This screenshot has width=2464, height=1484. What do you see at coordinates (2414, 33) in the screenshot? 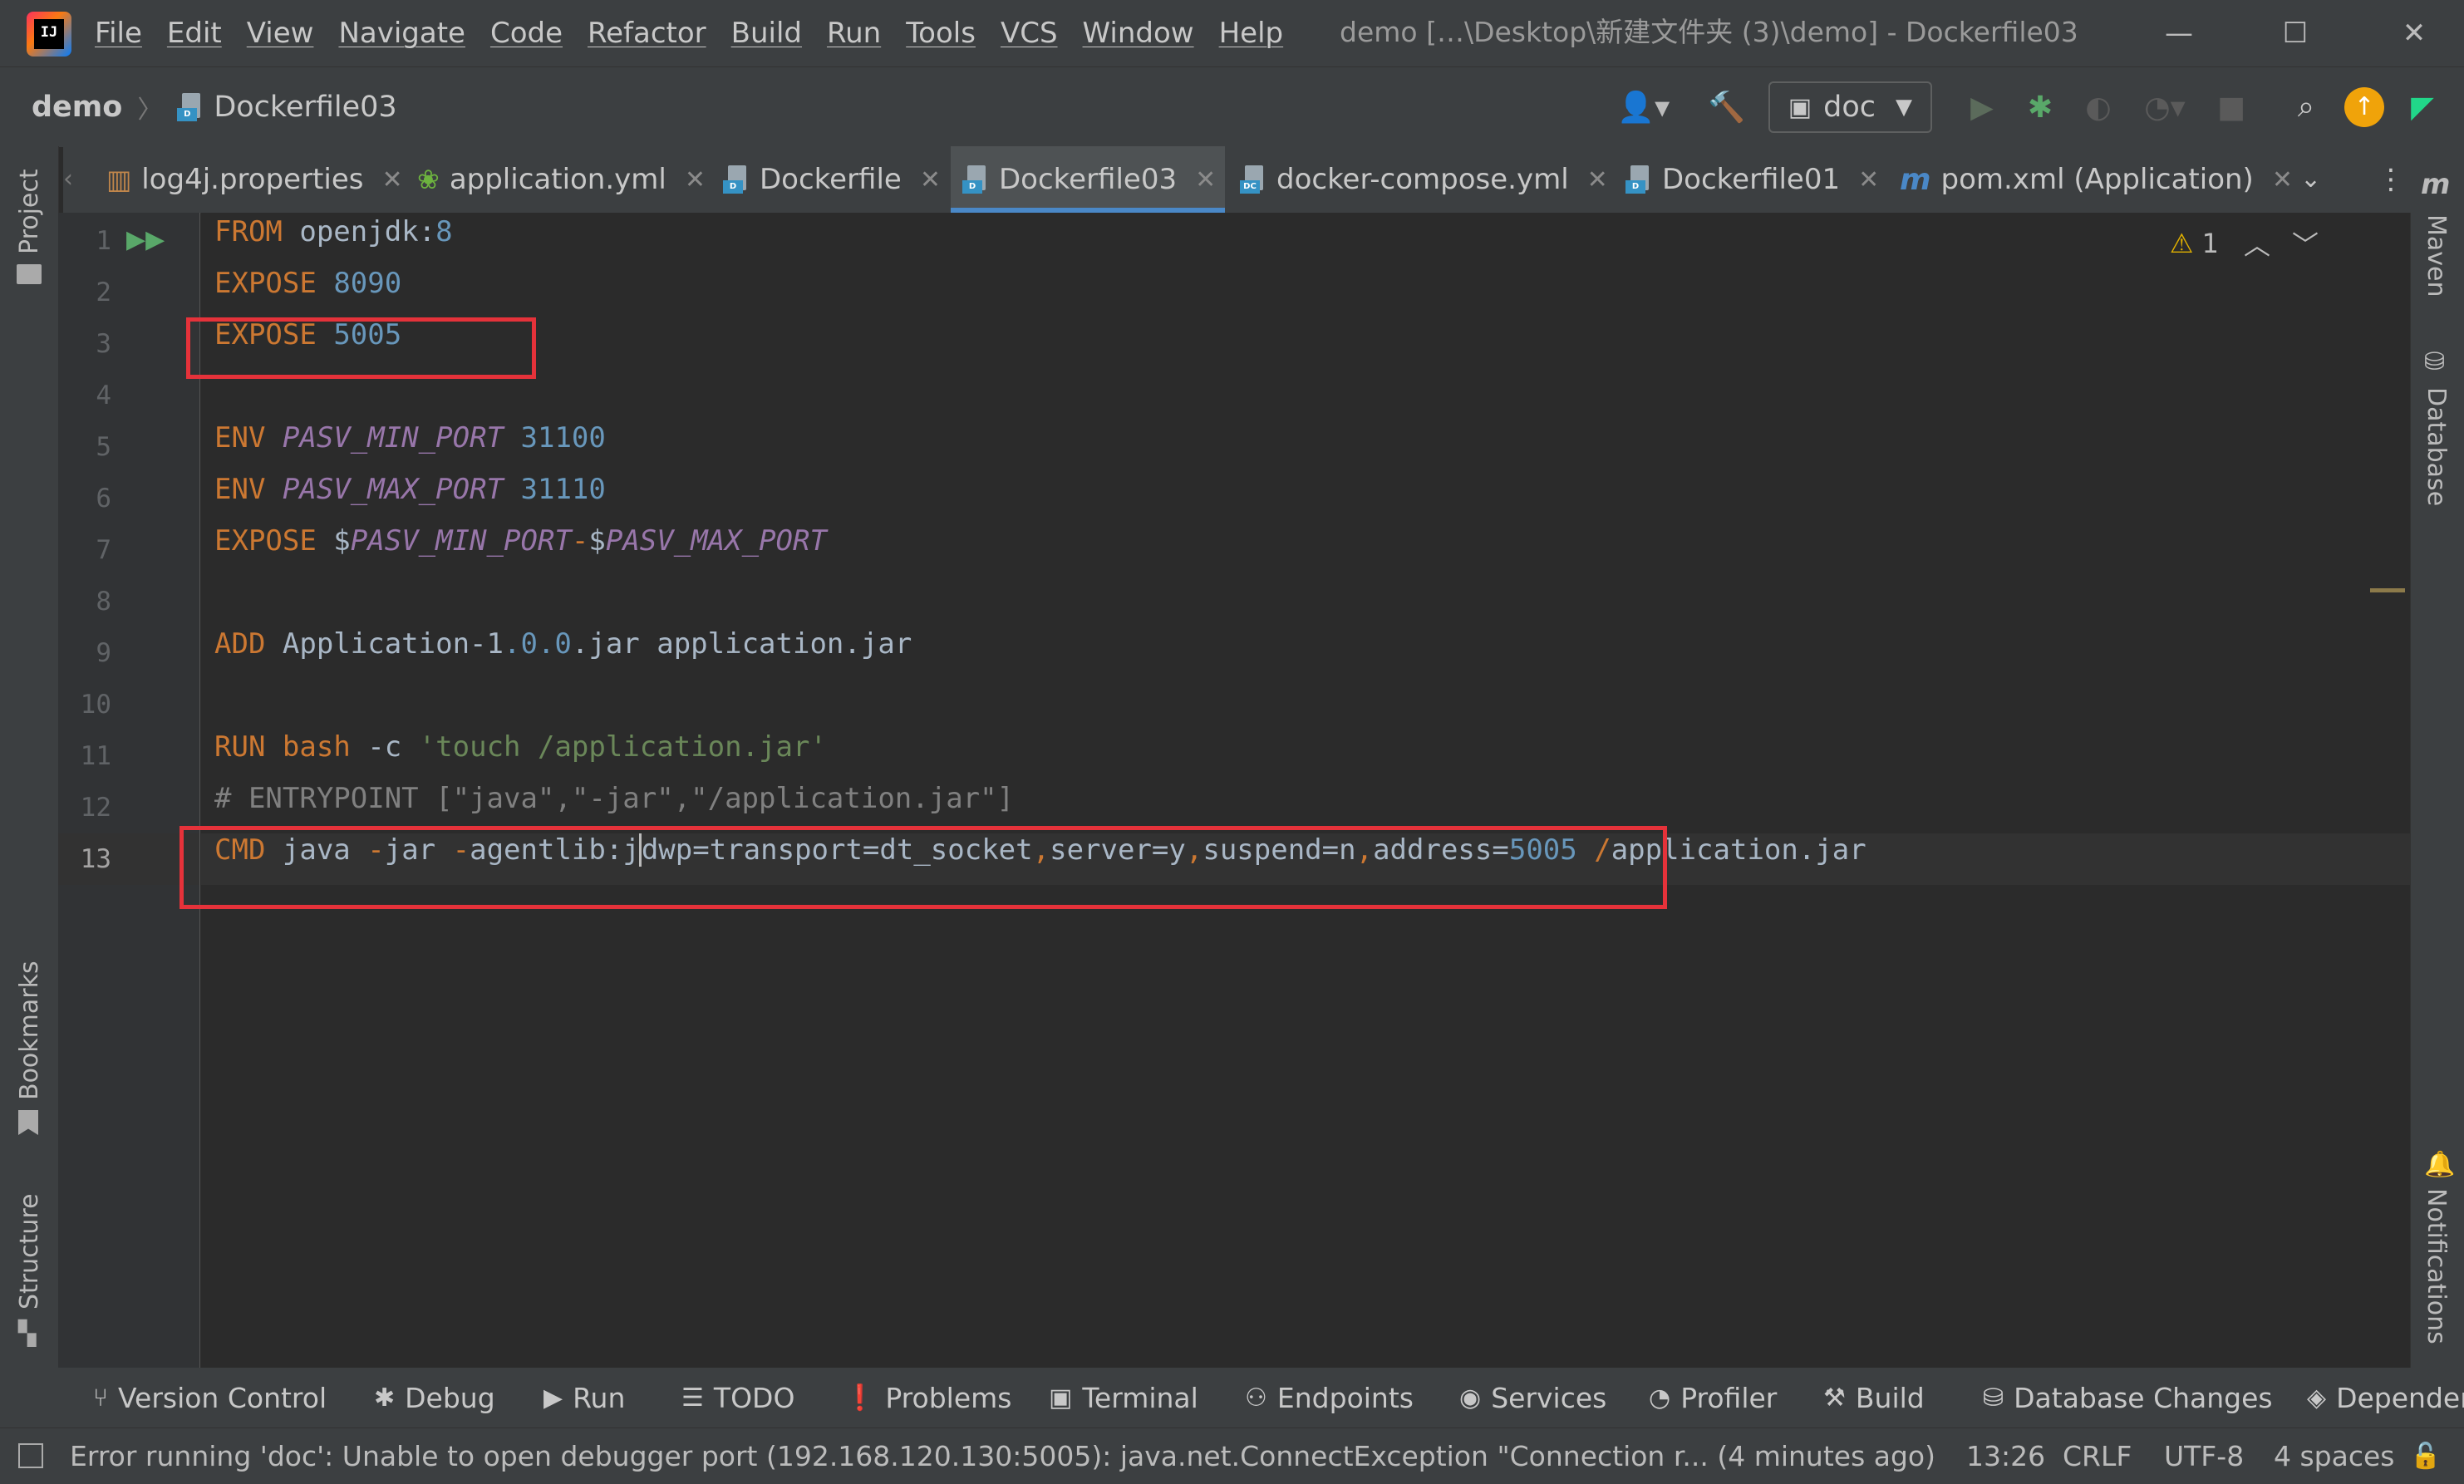
I see `close-button: ✕` at bounding box center [2414, 33].